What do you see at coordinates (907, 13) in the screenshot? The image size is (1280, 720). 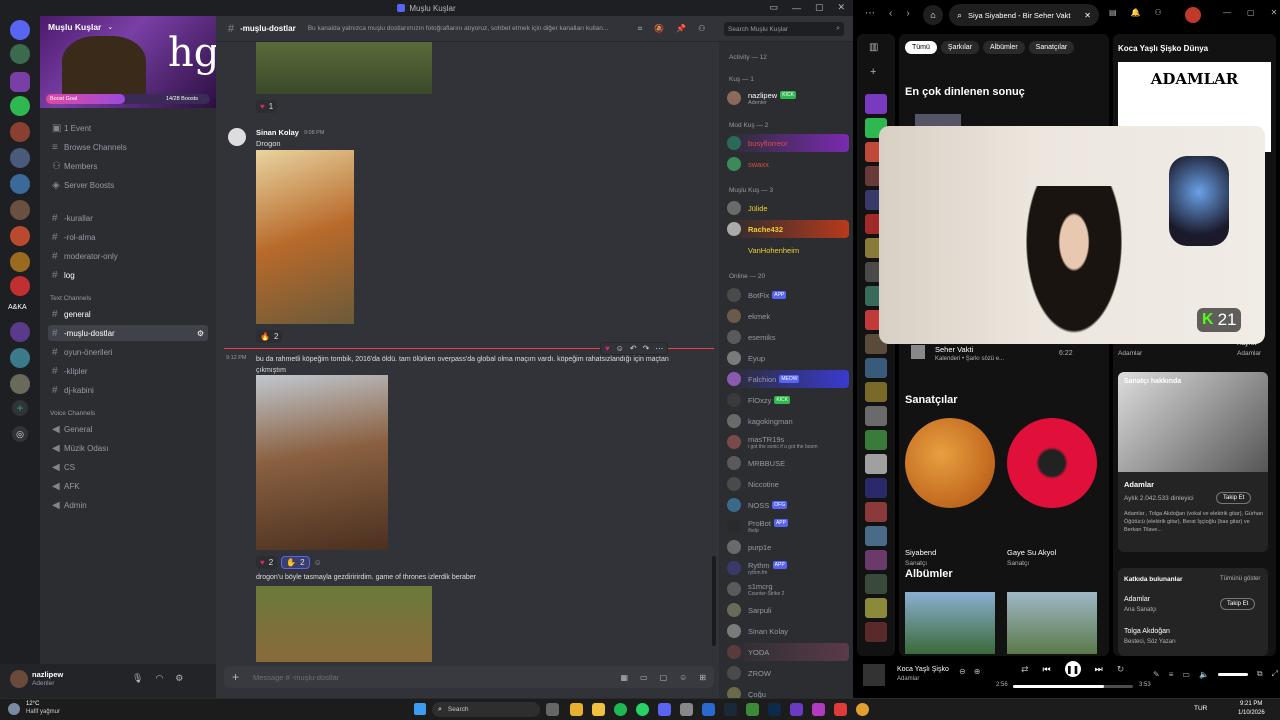 I see `forward-icon: ›` at bounding box center [907, 13].